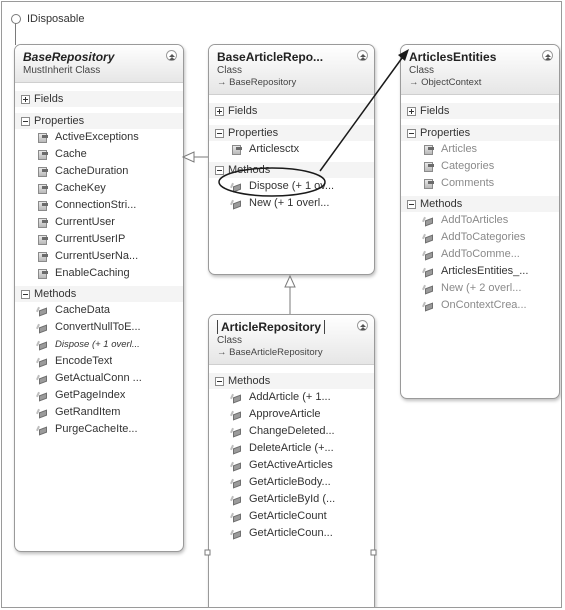 The image size is (565, 610). Describe the element at coordinates (403, 55) in the screenshot. I see `association-arrowhead` at that location.